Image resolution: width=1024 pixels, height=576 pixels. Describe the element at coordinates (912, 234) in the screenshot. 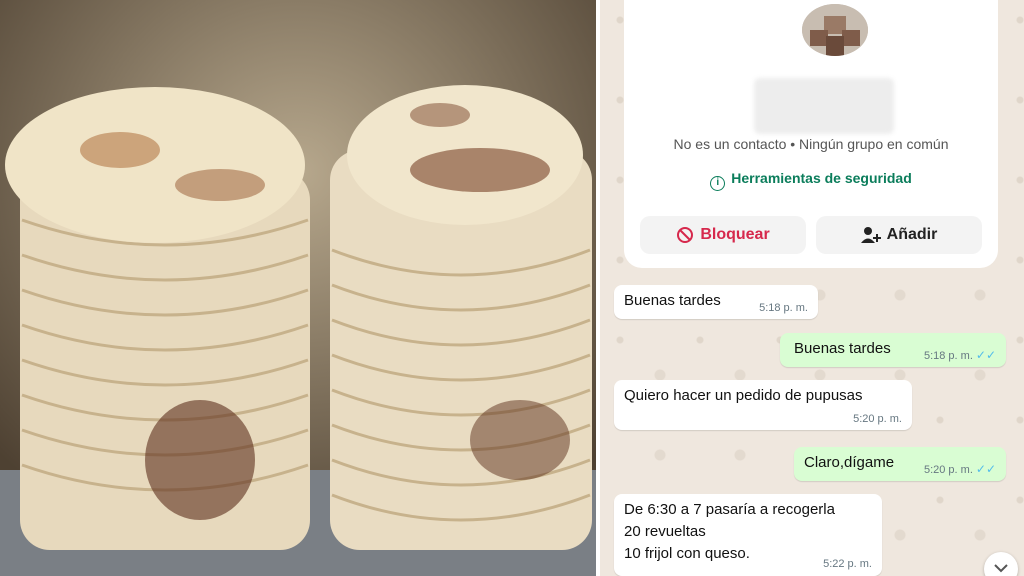

I see `add-contact-label: Añadir` at that location.